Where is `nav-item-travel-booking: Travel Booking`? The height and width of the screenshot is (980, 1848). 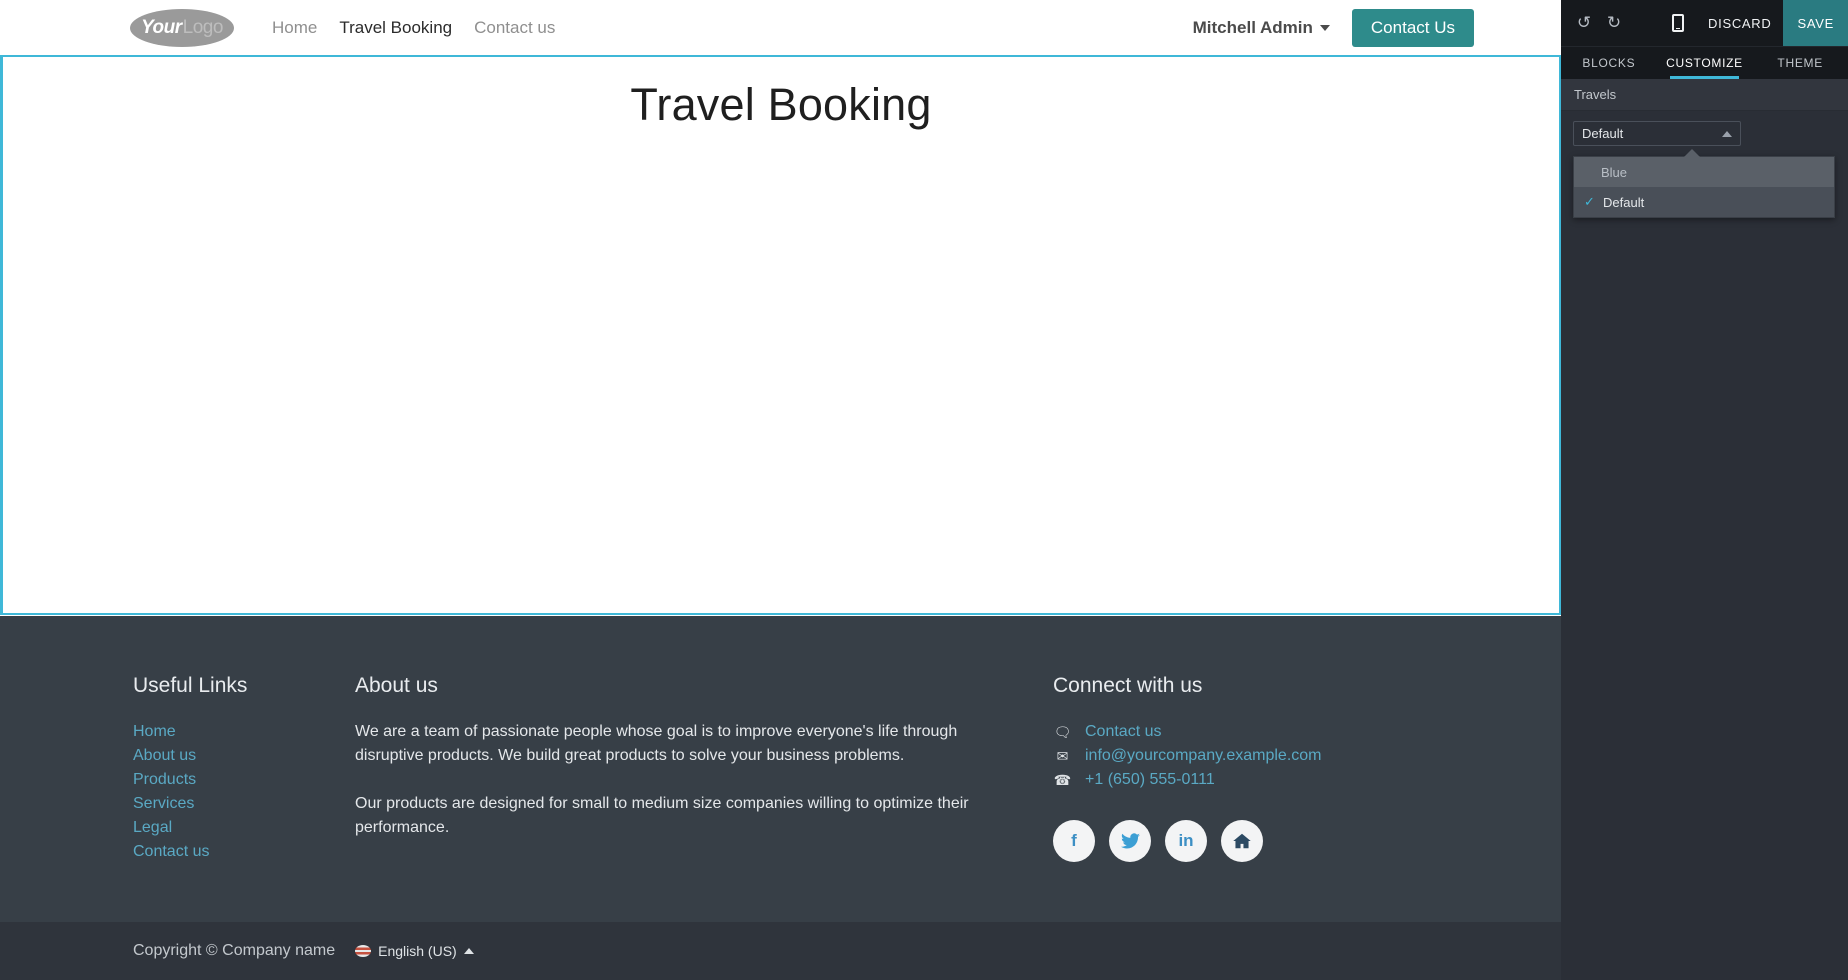 nav-item-travel-booking: Travel Booking is located at coordinates (395, 28).